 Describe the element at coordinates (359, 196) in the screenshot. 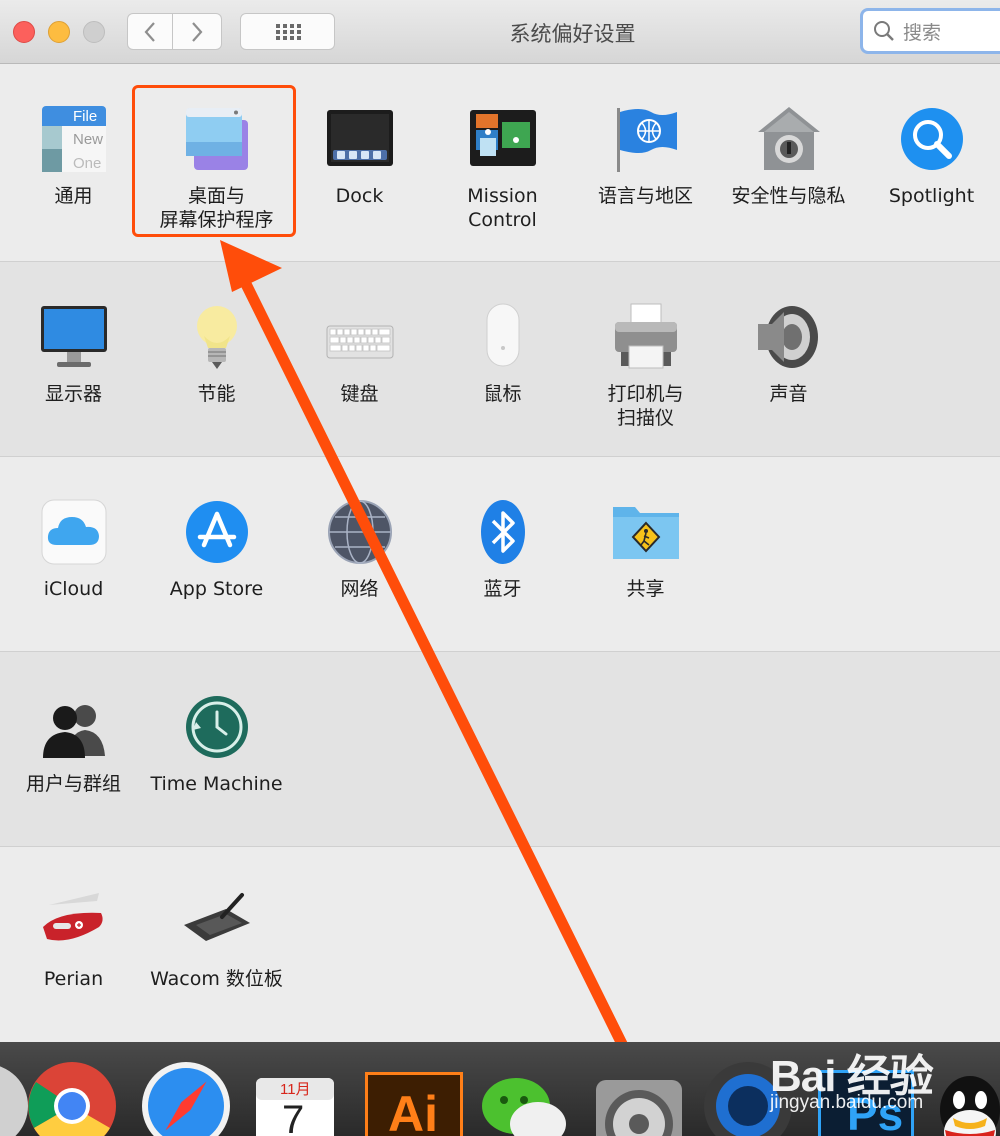

I see `pane-label: Dock` at that location.